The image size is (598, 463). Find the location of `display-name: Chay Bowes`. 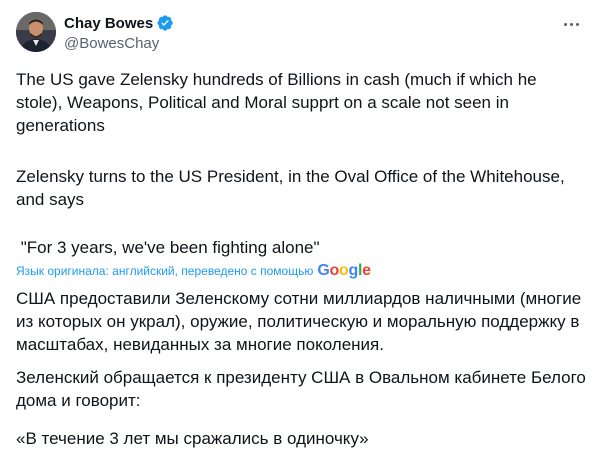

display-name: Chay Bowes is located at coordinates (108, 23).